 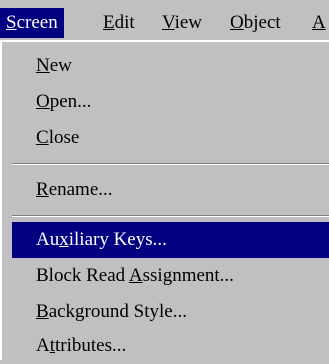 I want to click on menu-label-post: creen, so click(x=37, y=22).